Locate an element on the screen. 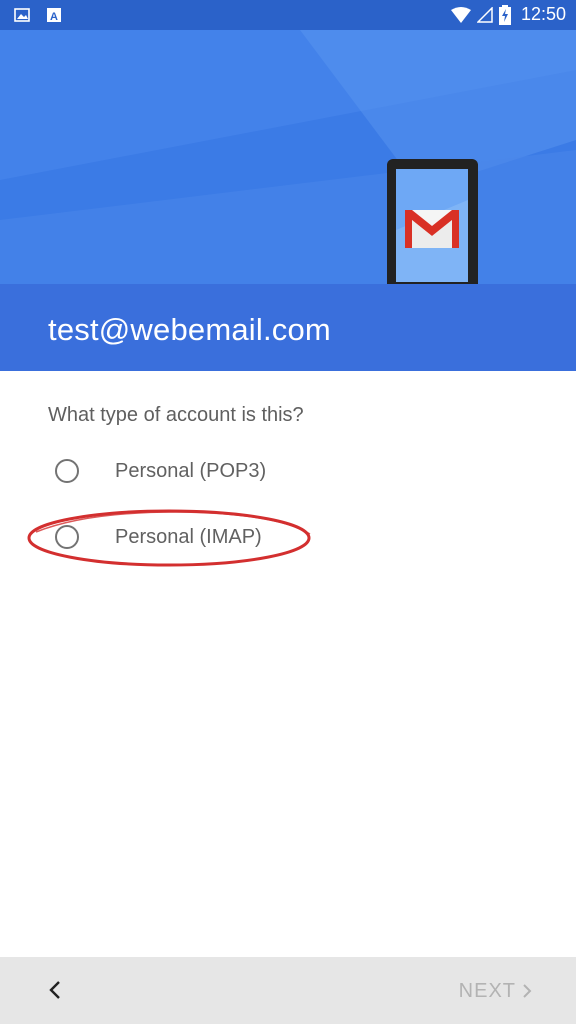 The image size is (576, 1024). account-type-question: What type of account is this? is located at coordinates (176, 415).